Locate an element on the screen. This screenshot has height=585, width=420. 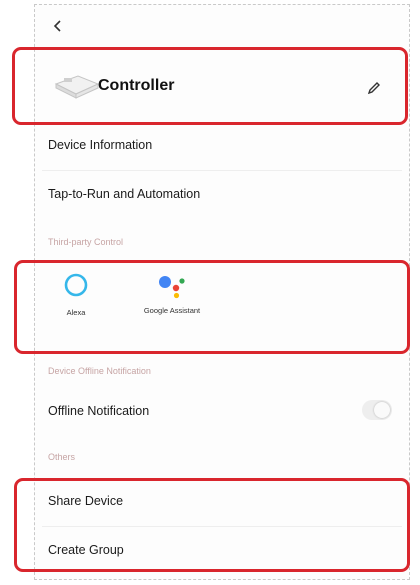
third-party-section-label: Third-party Control is located at coordinates (86, 242).